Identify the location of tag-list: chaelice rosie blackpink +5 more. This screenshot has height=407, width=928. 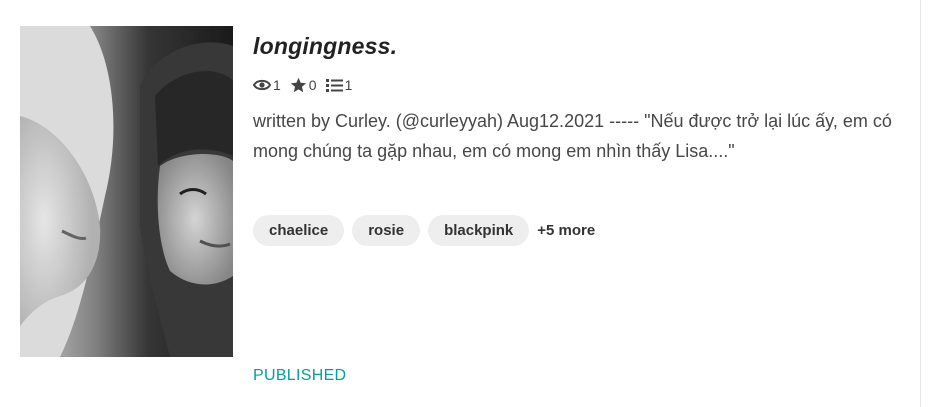
(424, 230).